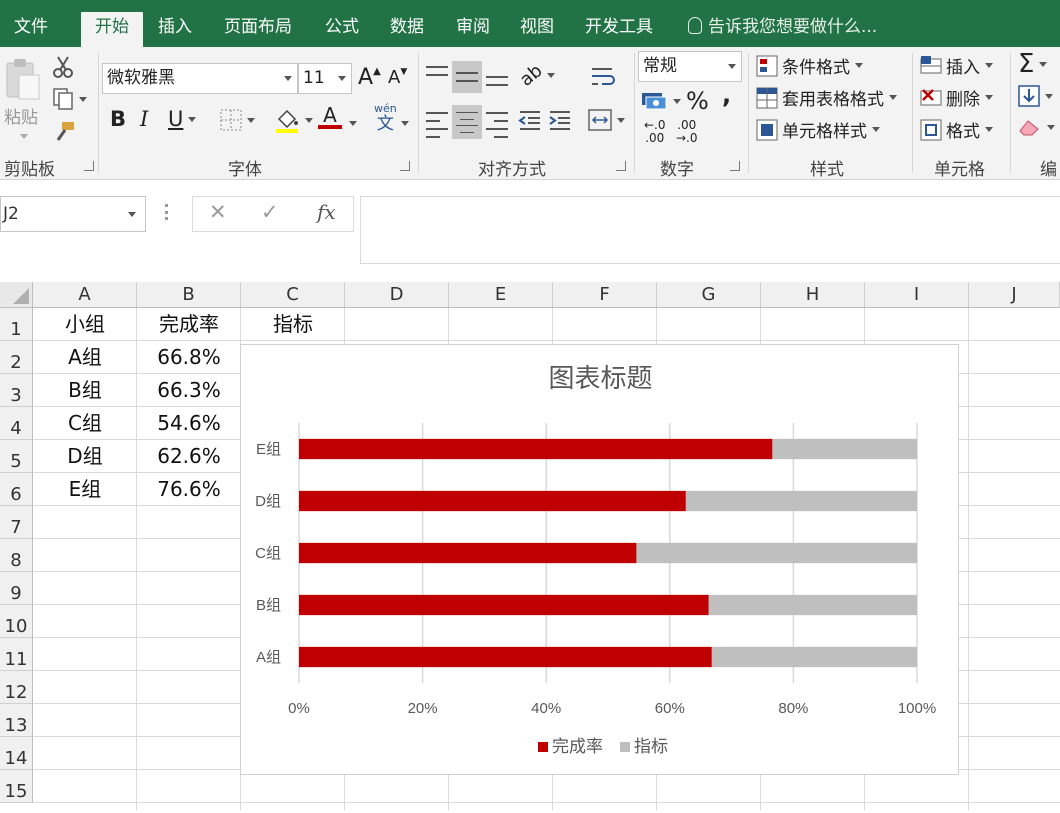  I want to click on cut-button, so click(63, 67).